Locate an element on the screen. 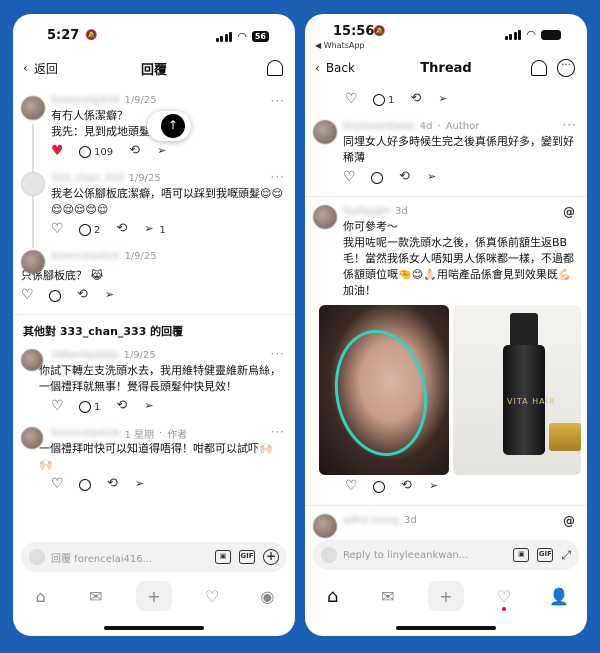 The image size is (600, 653). post-time: 1/9/25 is located at coordinates (139, 355).